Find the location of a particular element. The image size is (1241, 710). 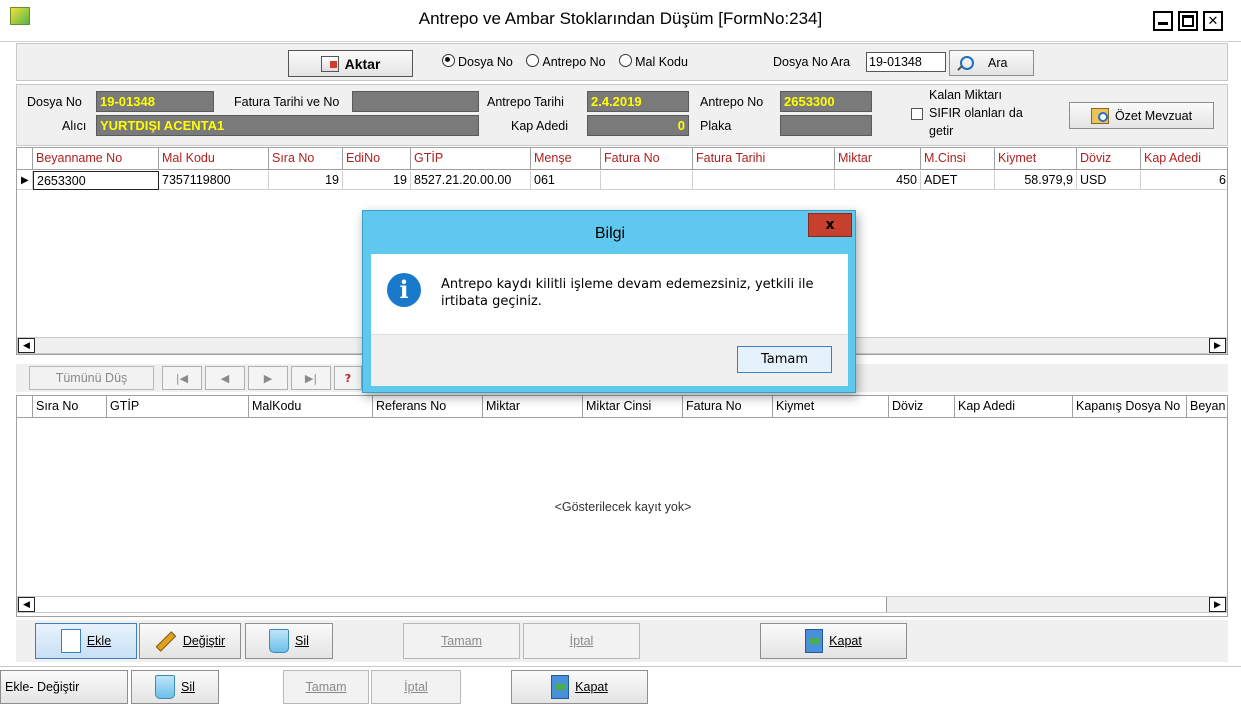

radio-antrepo-no: Antrepo No is located at coordinates (566, 61).